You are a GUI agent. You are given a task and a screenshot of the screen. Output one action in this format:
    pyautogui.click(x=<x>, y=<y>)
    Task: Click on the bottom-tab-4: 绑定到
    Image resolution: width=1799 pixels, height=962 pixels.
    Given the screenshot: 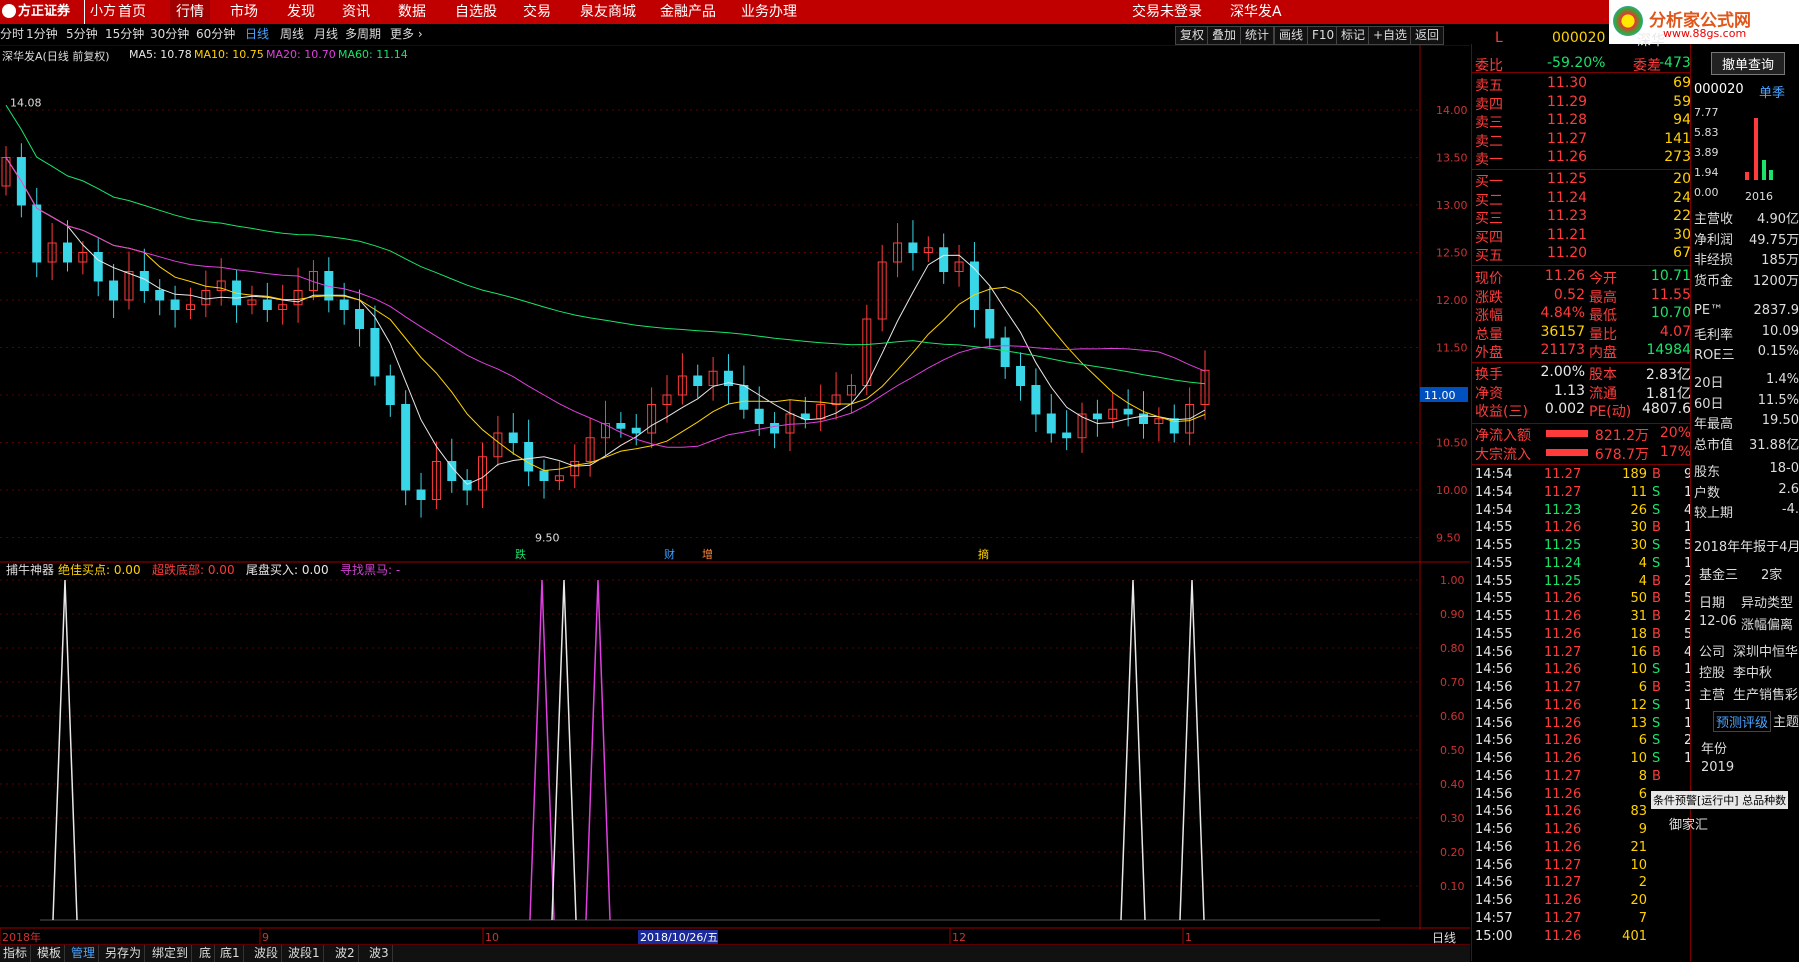 What is the action you would take?
    pyautogui.click(x=171, y=953)
    